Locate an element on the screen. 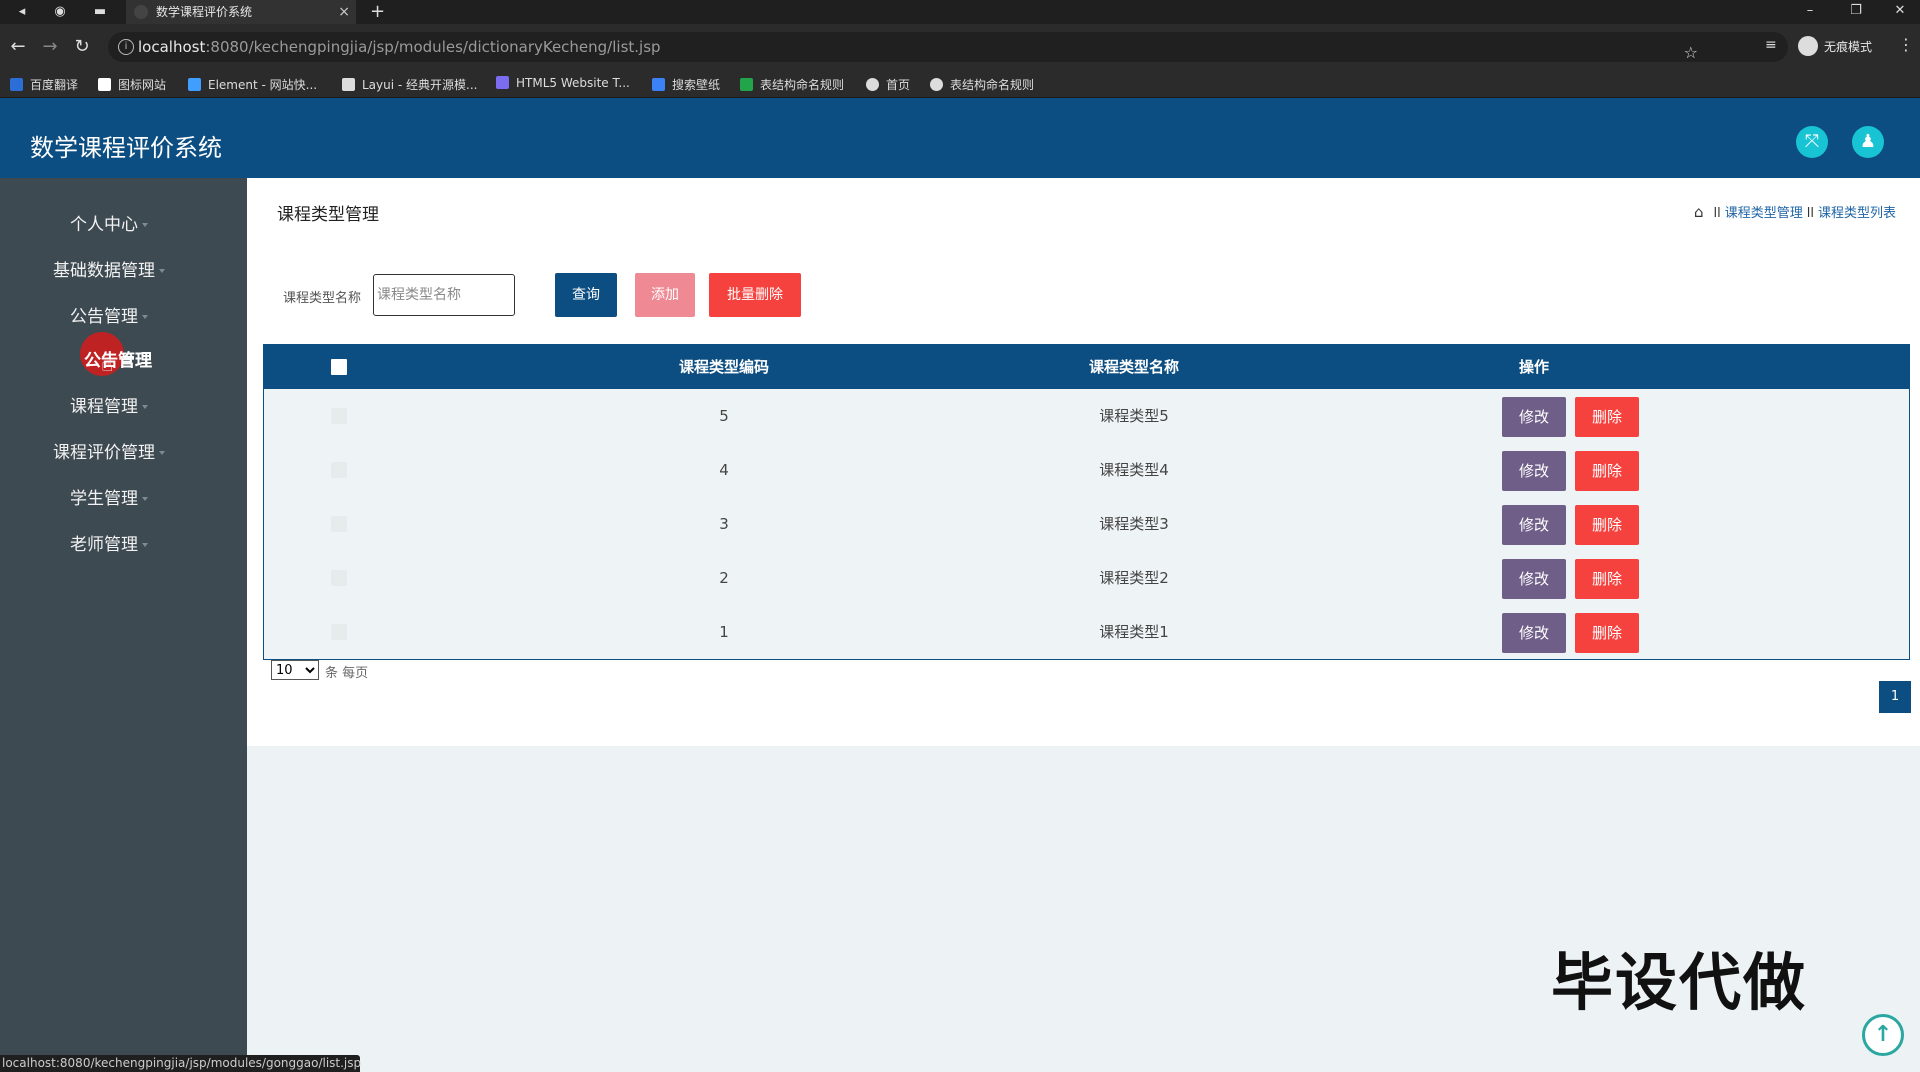 The image size is (1920, 1072). home-icon: ⌂ is located at coordinates (1699, 212).